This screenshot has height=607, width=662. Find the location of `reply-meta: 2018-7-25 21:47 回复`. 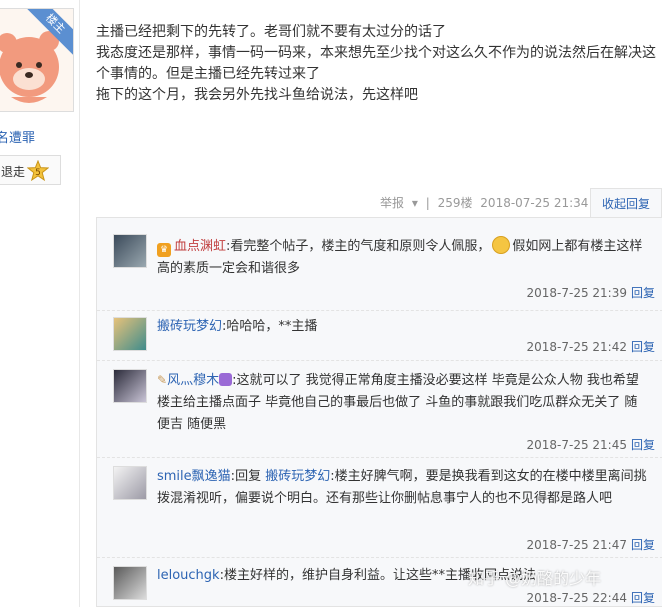

reply-meta: 2018-7-25 21:47 回复 is located at coordinates (590, 544).